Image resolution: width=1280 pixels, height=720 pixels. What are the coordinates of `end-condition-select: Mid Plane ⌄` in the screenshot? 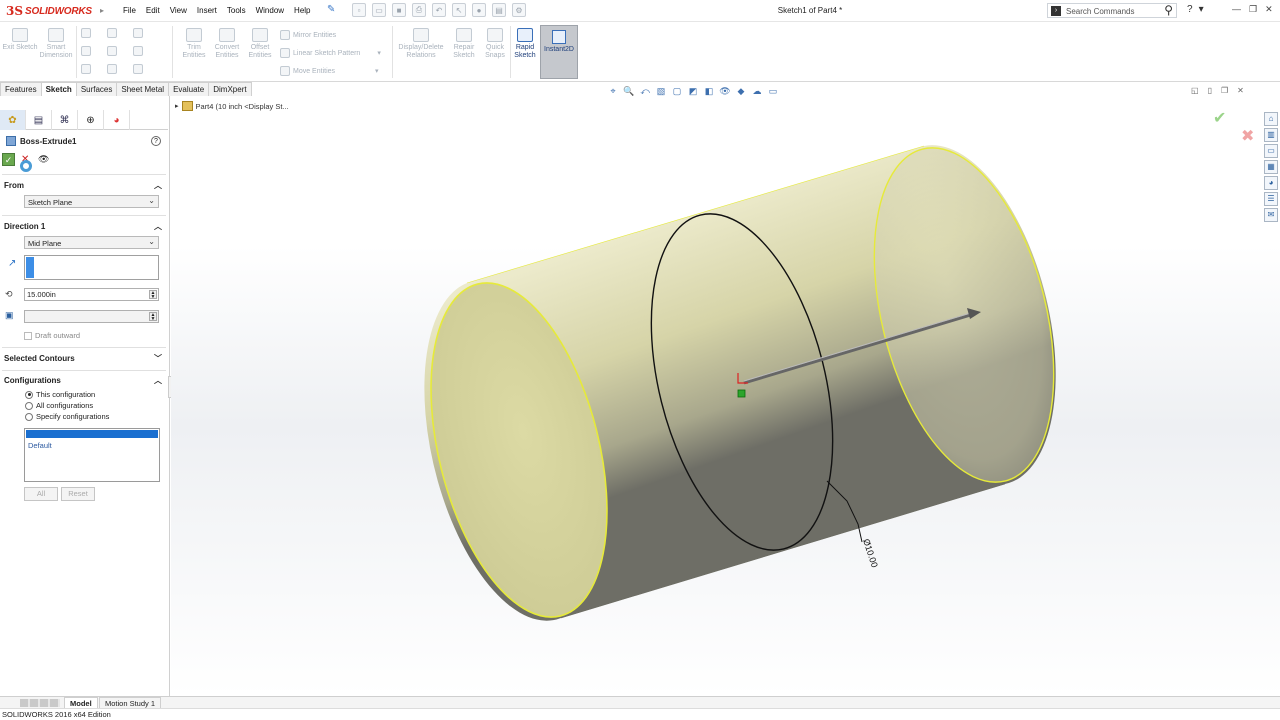 It's located at (91, 242).